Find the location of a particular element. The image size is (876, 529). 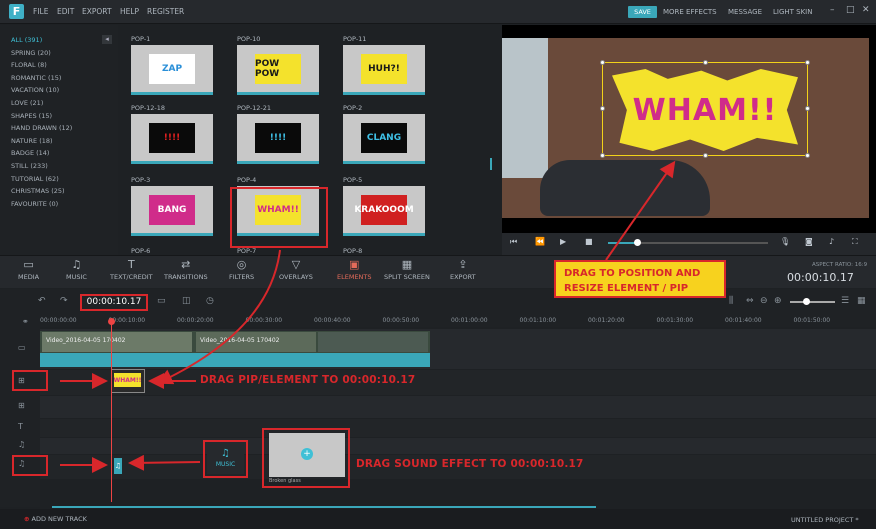

add-icon: + is located at coordinates (307, 454).